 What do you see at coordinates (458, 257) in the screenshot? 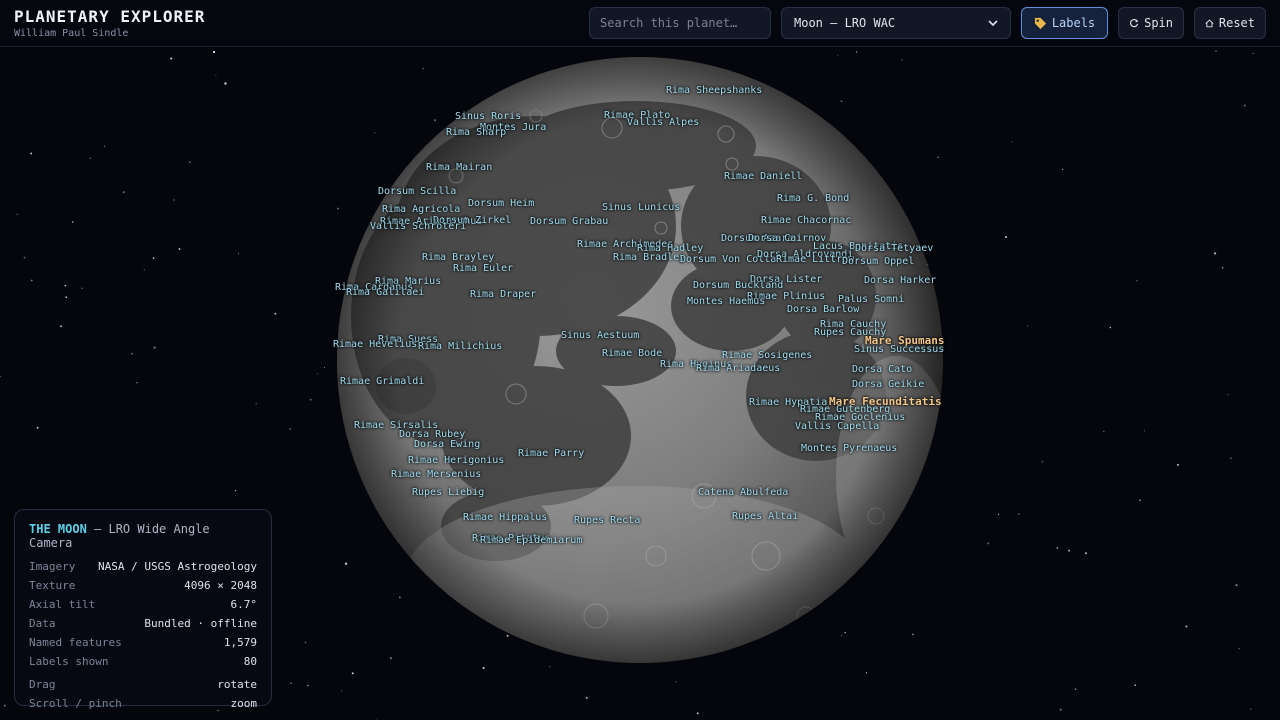
I see `feature-label: Rima Brayley` at bounding box center [458, 257].